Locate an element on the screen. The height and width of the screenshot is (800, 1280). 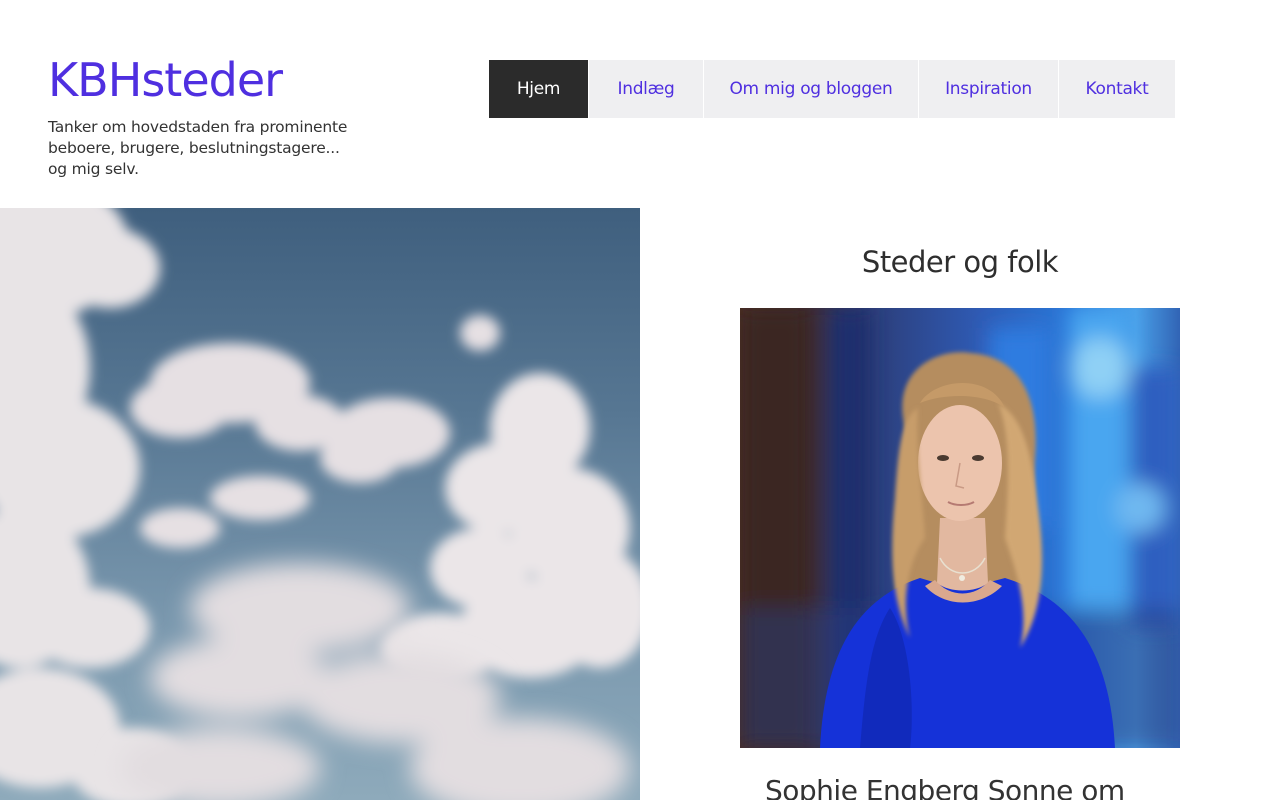
featured-post-title: Sophie Engberg Sonne om is located at coordinates (945, 785).